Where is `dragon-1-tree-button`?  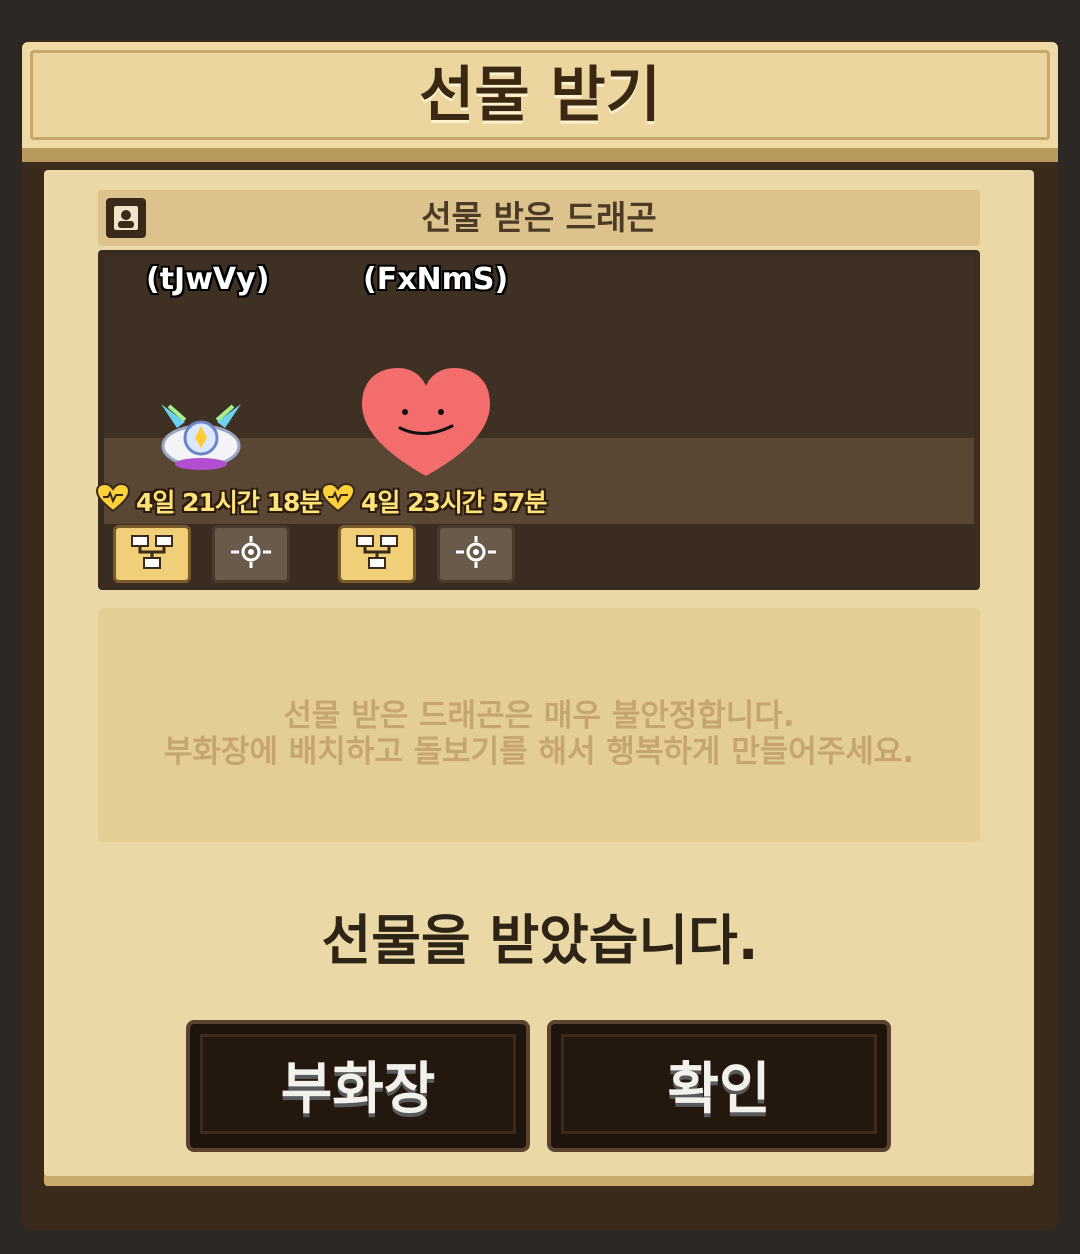 dragon-1-tree-button is located at coordinates (152, 554).